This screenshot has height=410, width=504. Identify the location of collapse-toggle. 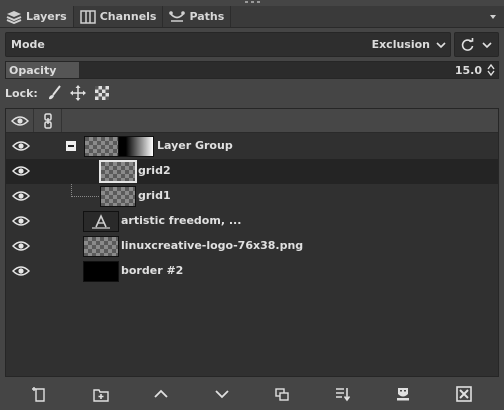
(71, 146).